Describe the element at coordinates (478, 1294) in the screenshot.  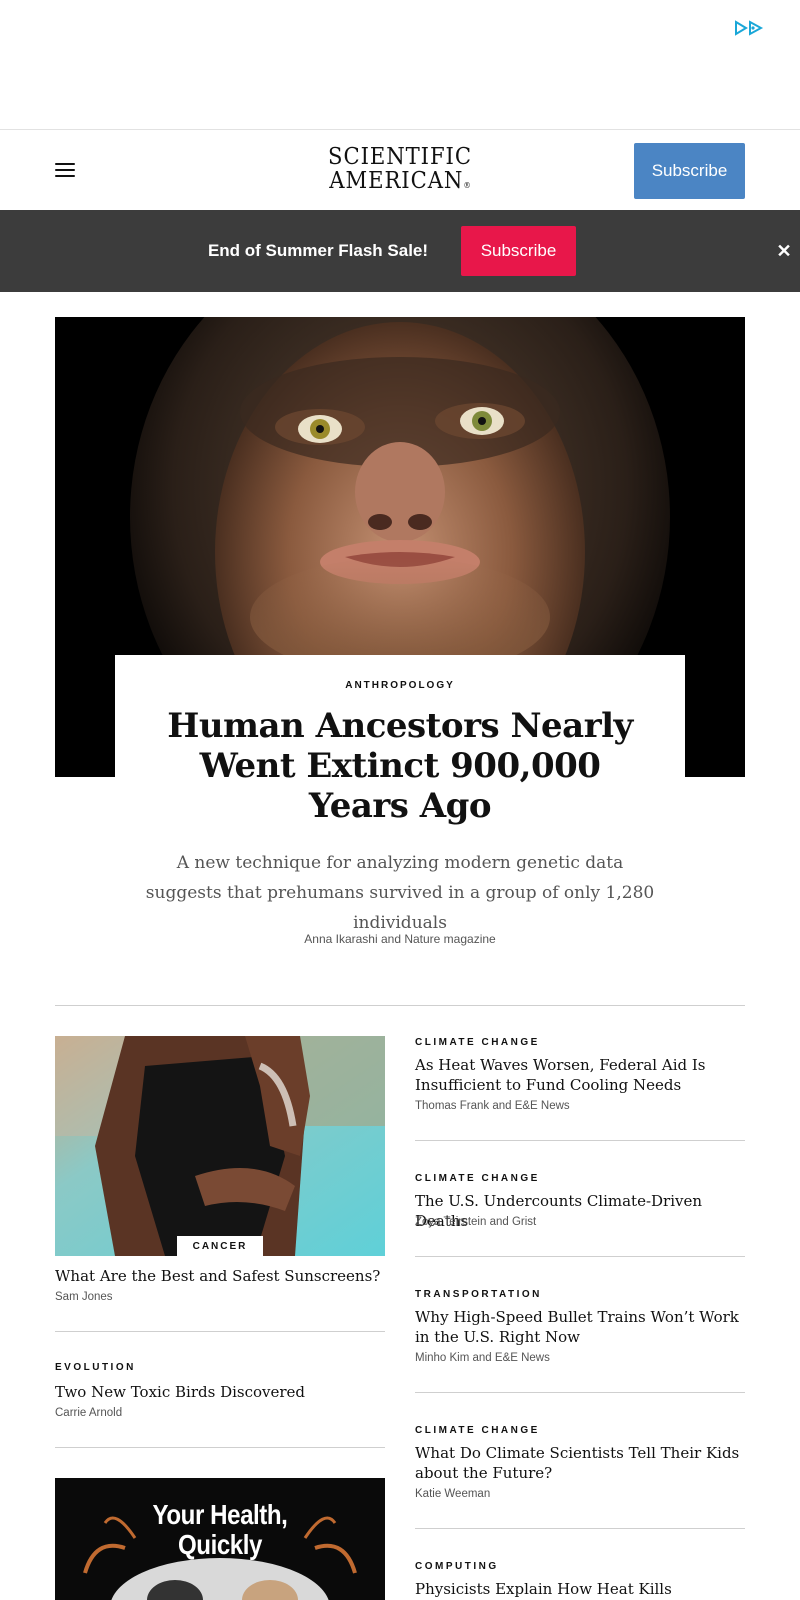
I see `bullet-trains-article-category: TRANSPORTATION` at that location.